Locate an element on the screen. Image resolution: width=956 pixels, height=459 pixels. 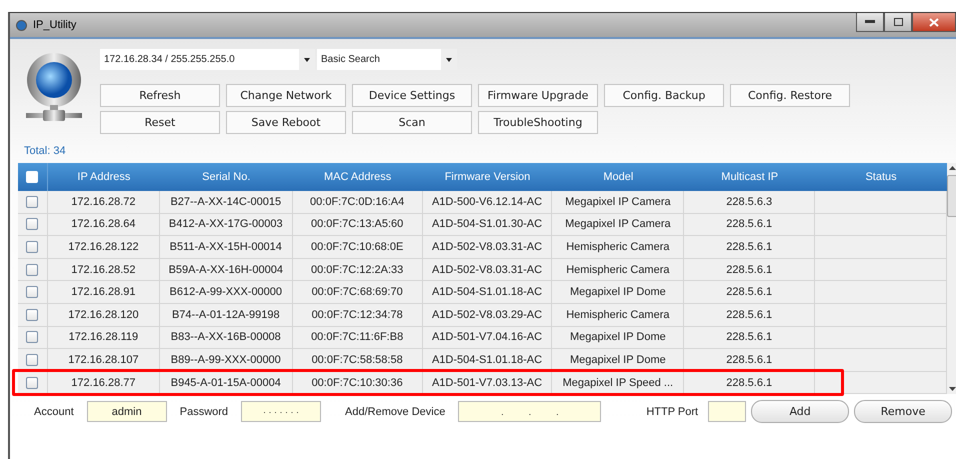
toolbar-button: Reset is located at coordinates (160, 122).